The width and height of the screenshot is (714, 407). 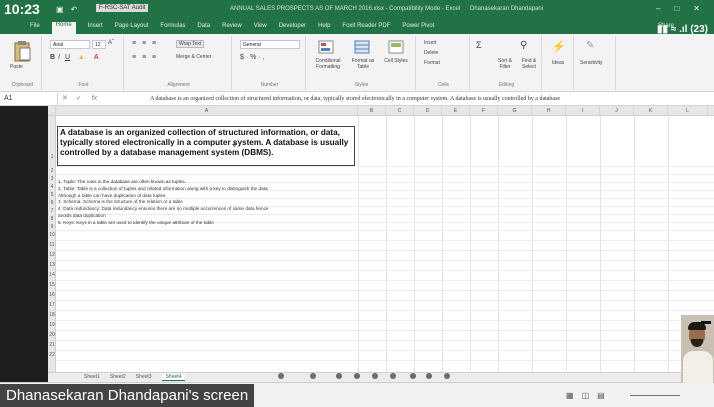 What do you see at coordinates (706, 322) in the screenshot?
I see `minimize-video-icon` at bounding box center [706, 322].